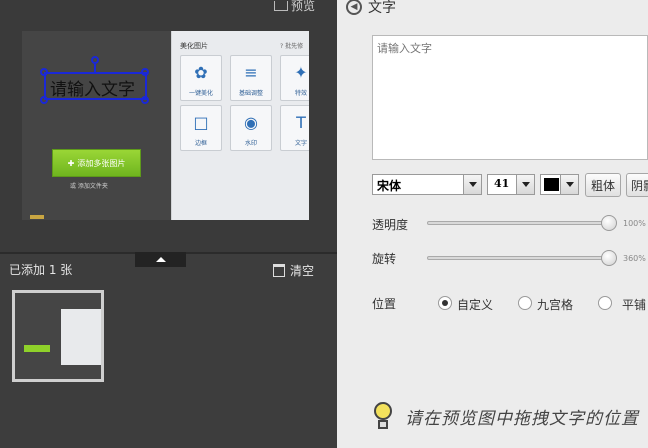  What do you see at coordinates (194, 46) in the screenshot?
I see `tools-title: 美化图片` at bounding box center [194, 46].